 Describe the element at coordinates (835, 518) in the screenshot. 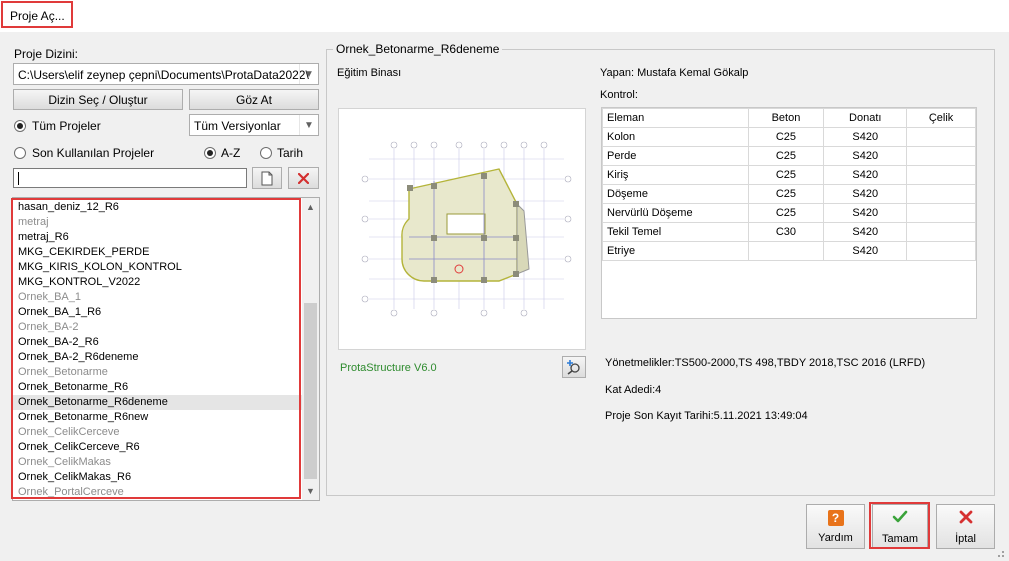

I see `help-icon: ?` at that location.